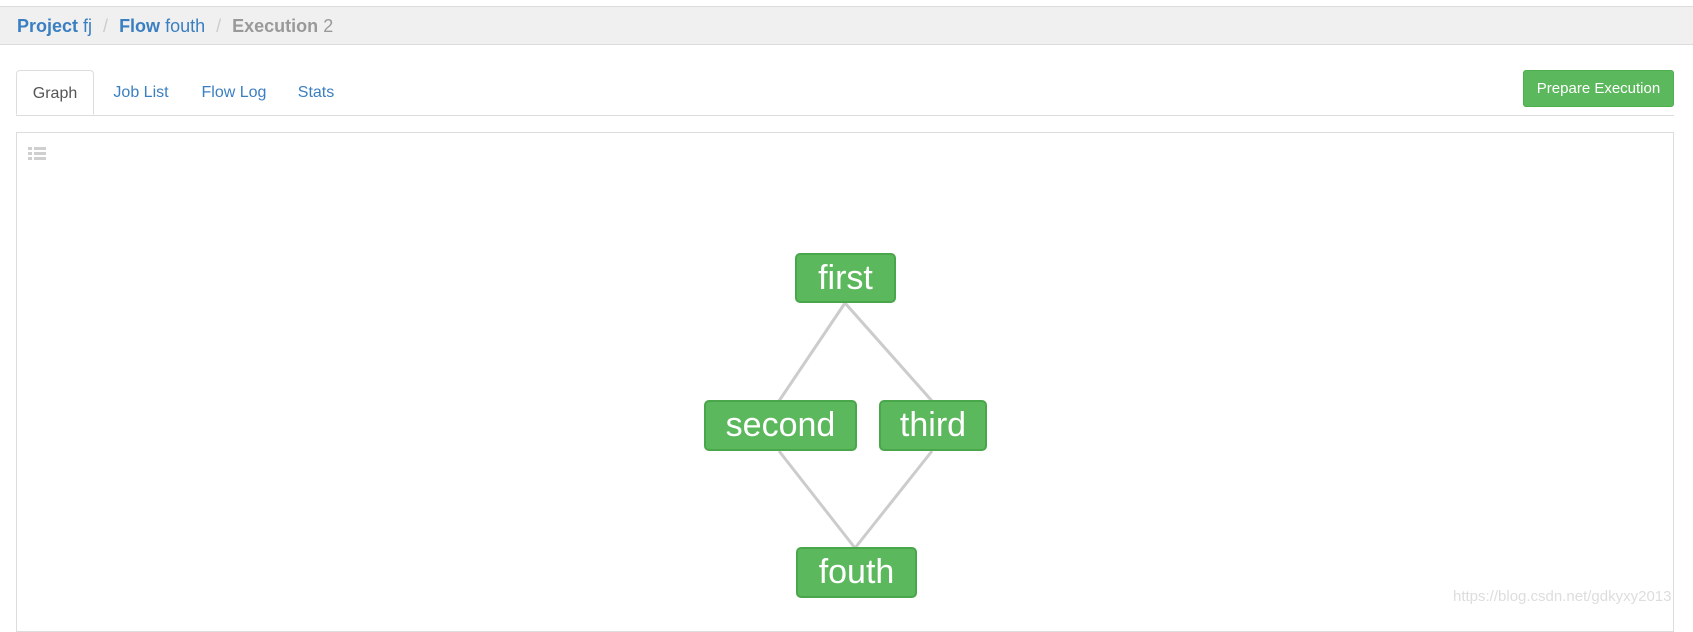  I want to click on breadcrumb-execution-value: 2, so click(328, 26).